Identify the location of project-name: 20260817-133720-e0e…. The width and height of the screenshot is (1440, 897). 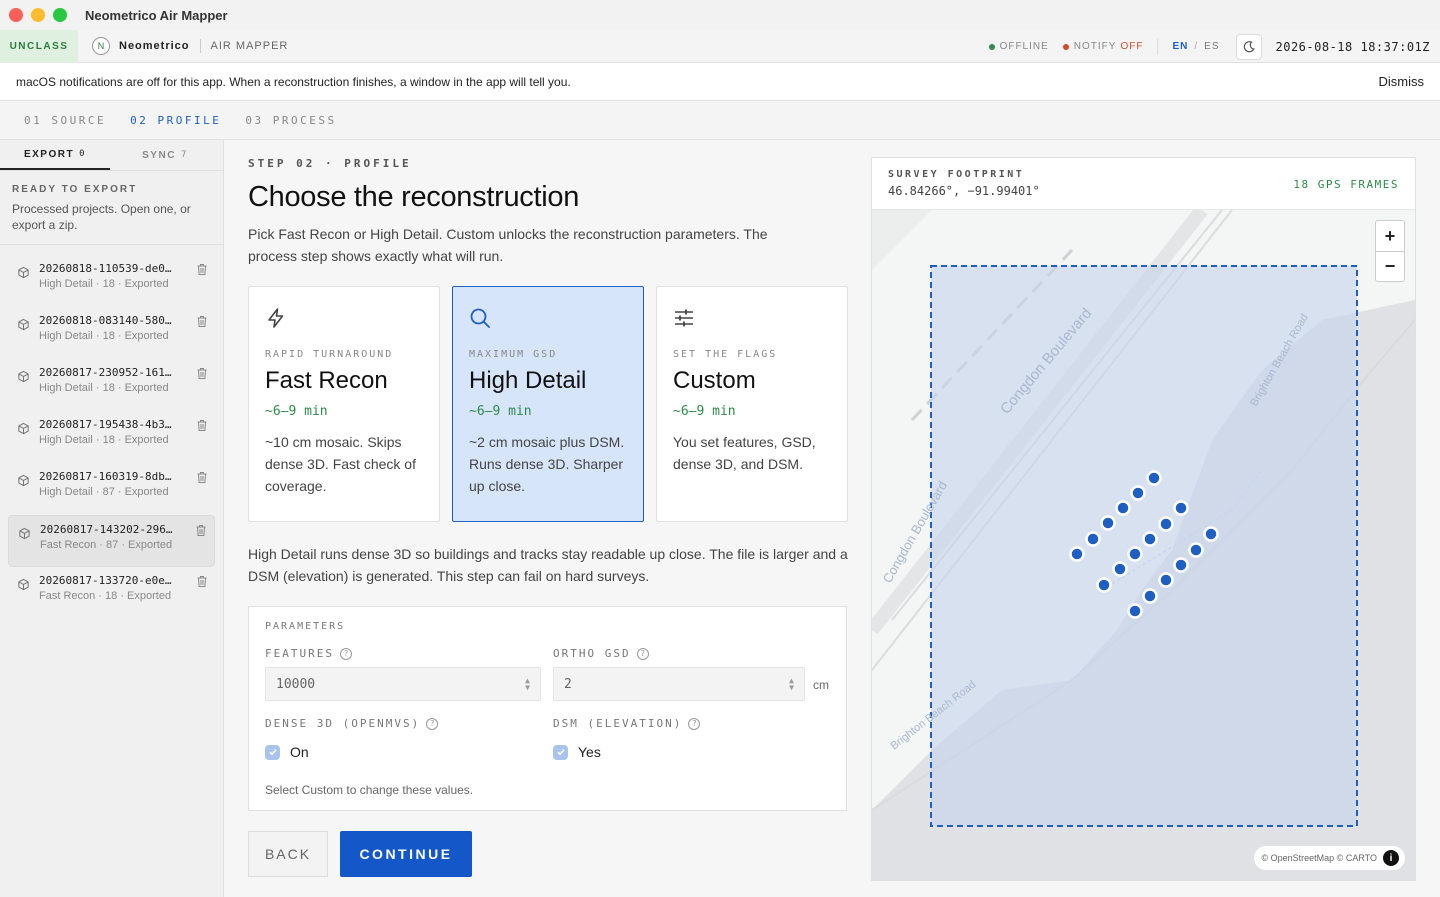
(105, 580).